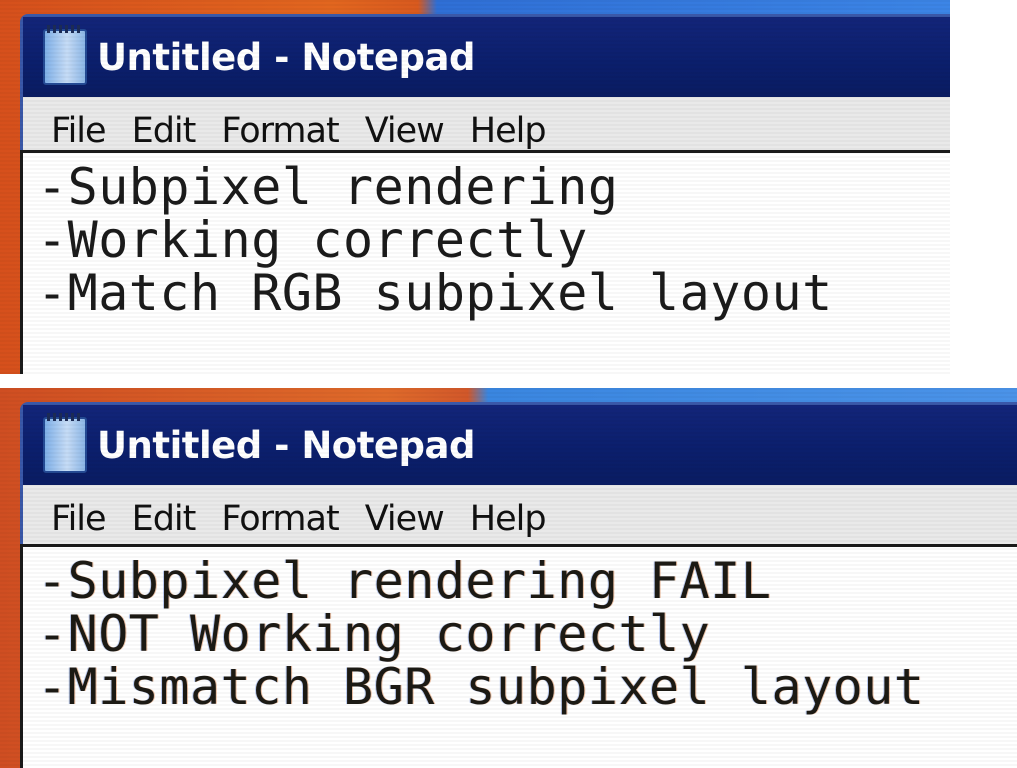 This screenshot has height=768, width=1017. What do you see at coordinates (374, 634) in the screenshot?
I see `editor-line: -NOT Working correctly` at bounding box center [374, 634].